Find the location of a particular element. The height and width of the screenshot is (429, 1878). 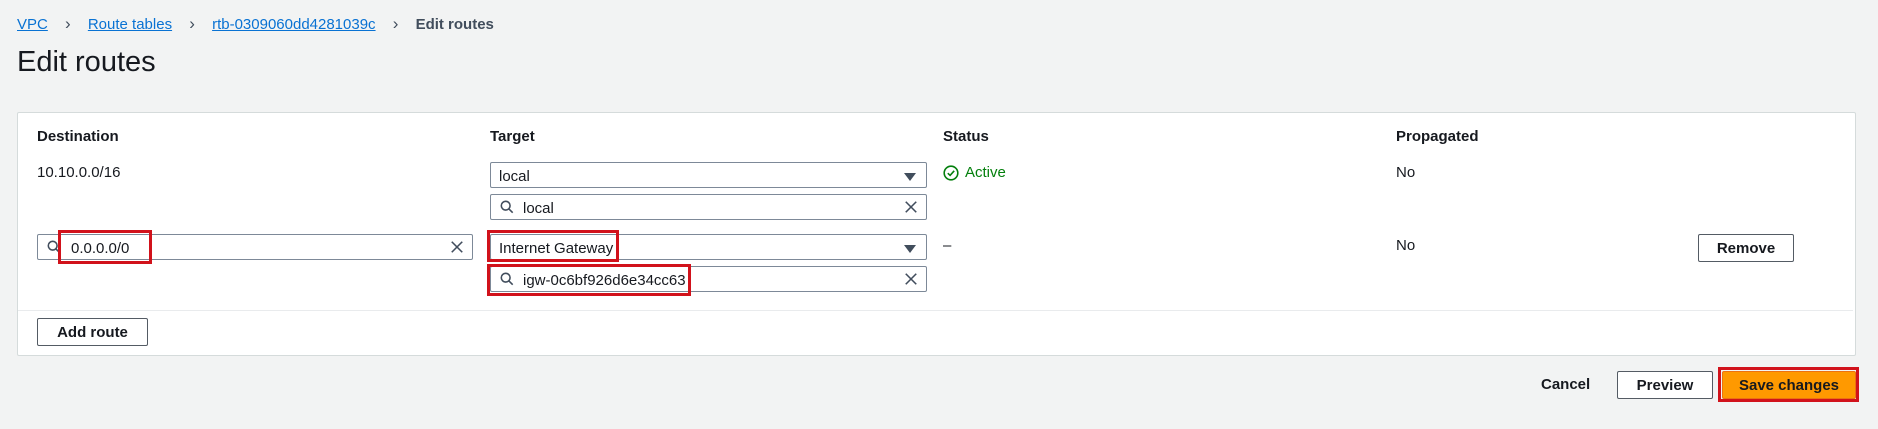

preview-button: Preview is located at coordinates (1665, 385).